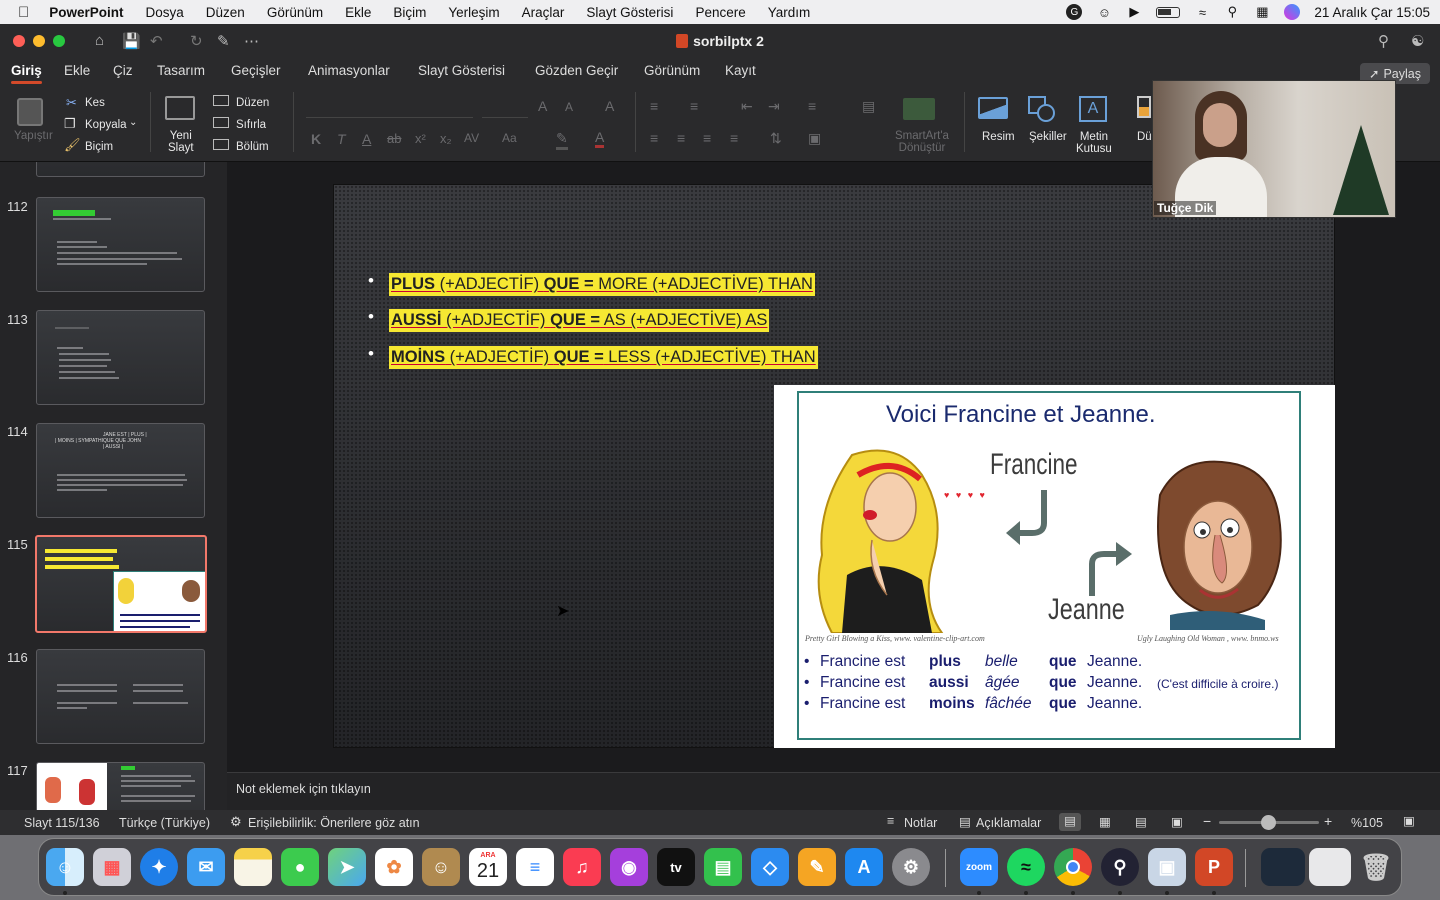 Image resolution: width=1440 pixels, height=900 pixels. Describe the element at coordinates (707, 138) in the screenshot. I see `align-right-icon: ≡` at that location.